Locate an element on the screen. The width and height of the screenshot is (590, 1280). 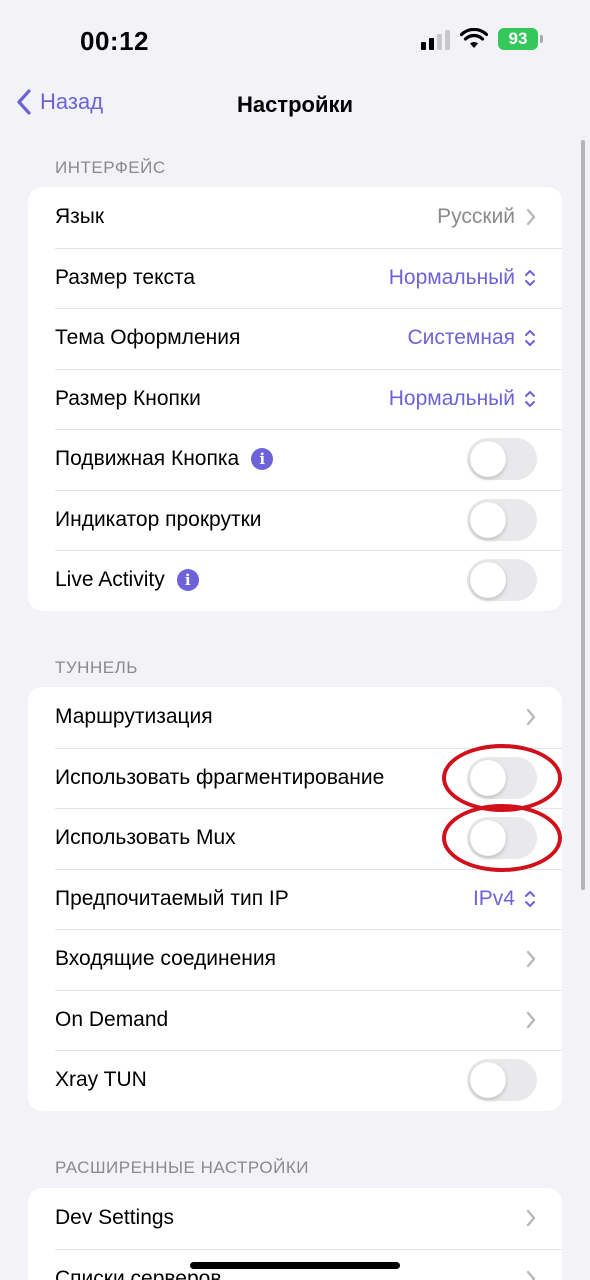
settings-row-1-4: Входящие соединения is located at coordinates (295, 959).